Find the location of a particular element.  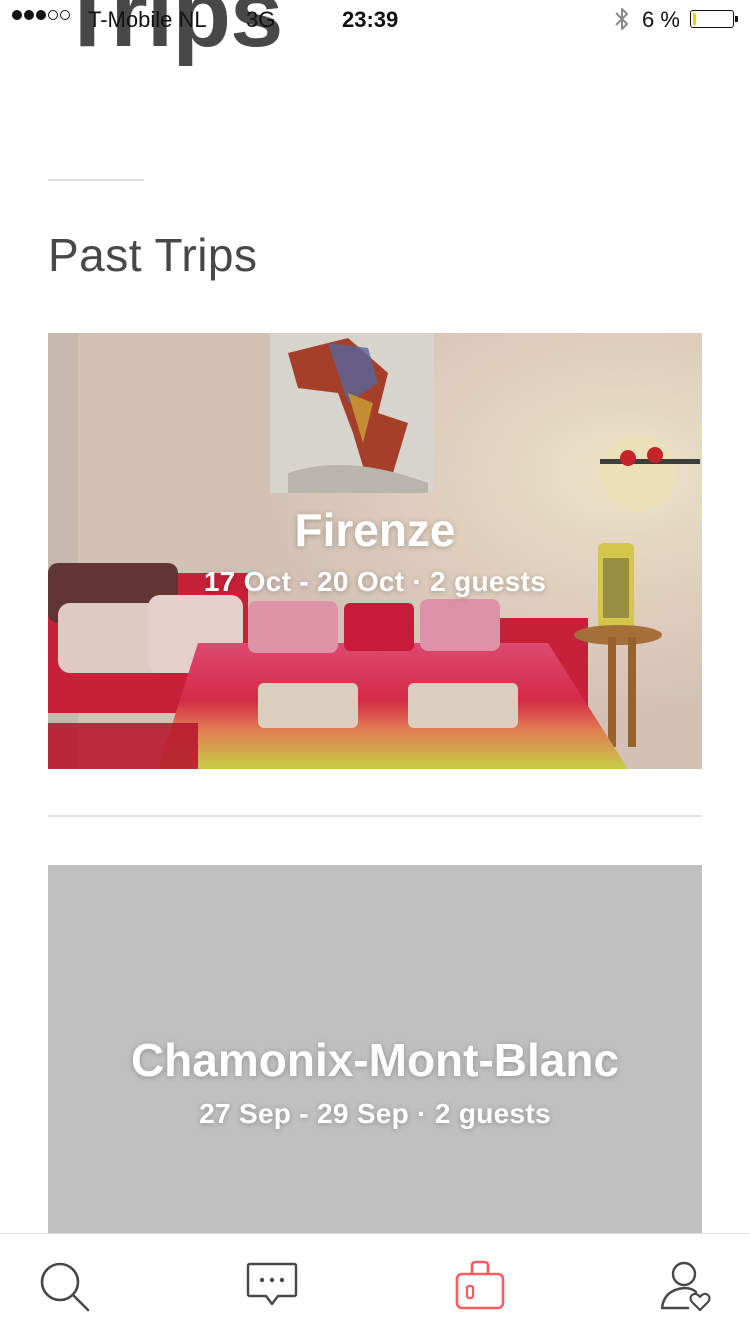

profile-heart-icon is located at coordinates (685, 1286).